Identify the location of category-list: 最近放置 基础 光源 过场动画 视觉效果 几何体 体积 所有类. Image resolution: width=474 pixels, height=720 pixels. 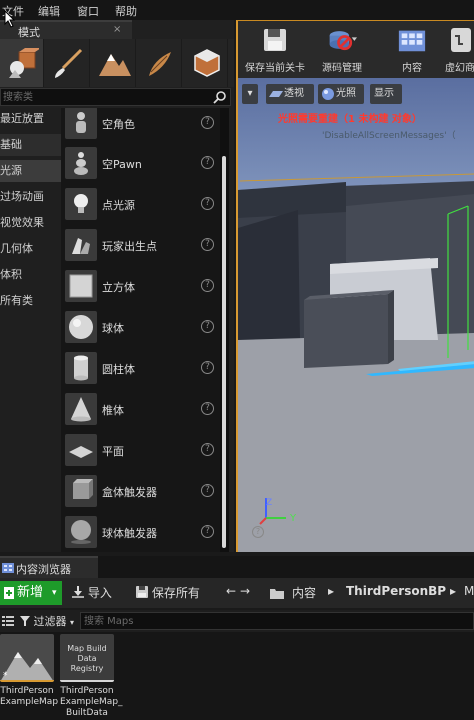
(30, 330).